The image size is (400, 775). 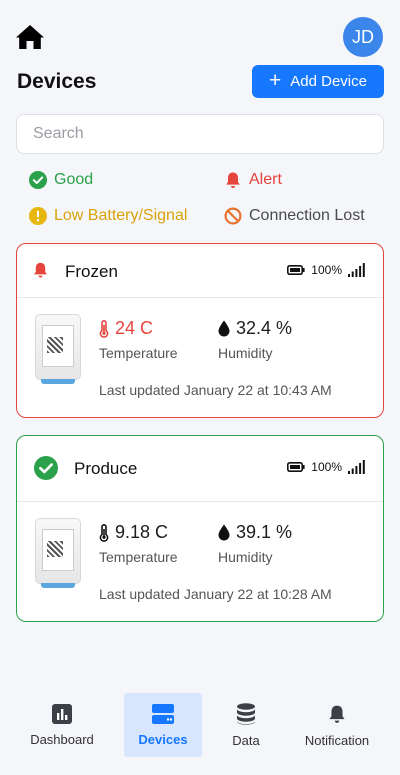 What do you see at coordinates (200, 134) in the screenshot?
I see `search-input` at bounding box center [200, 134].